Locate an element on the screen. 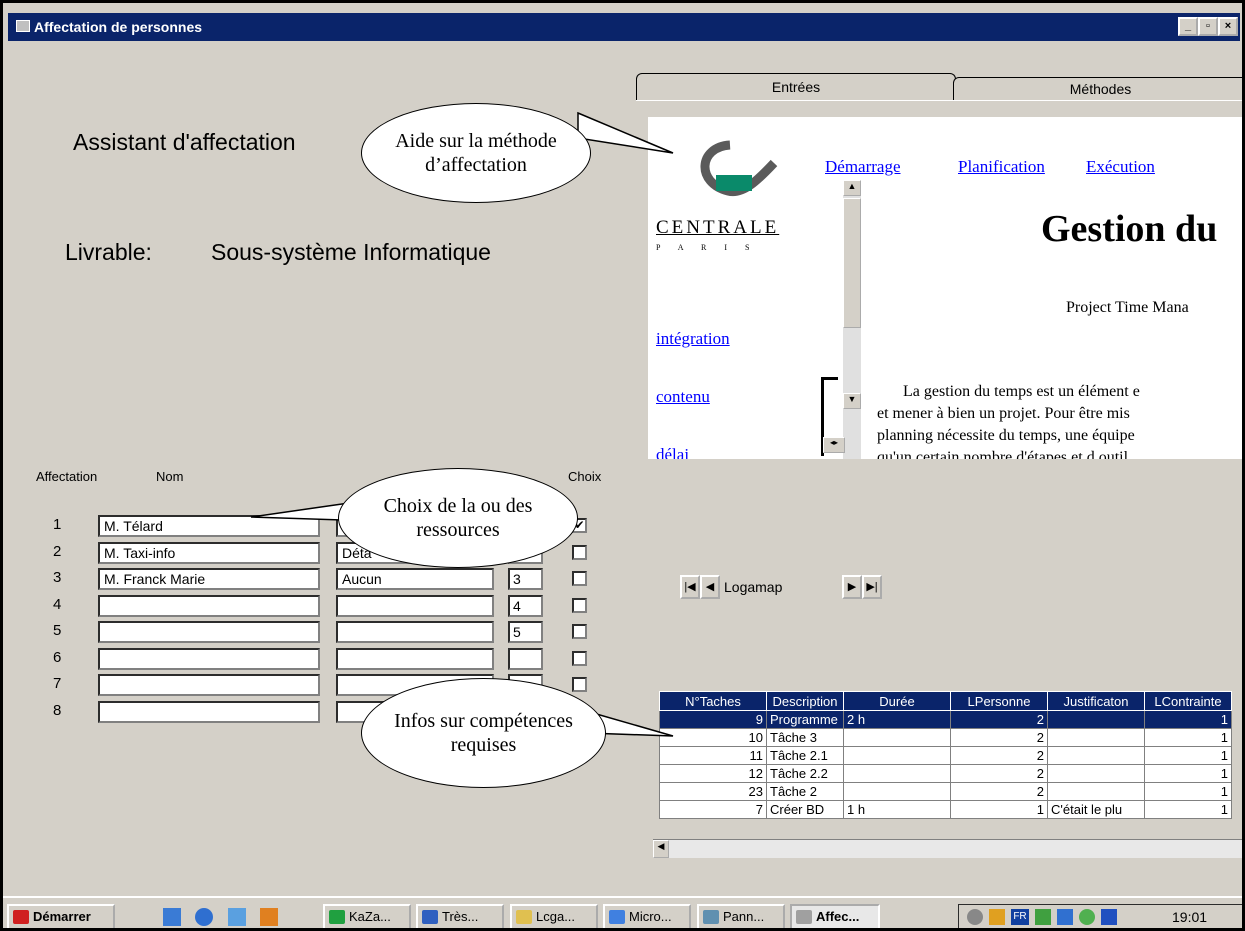 The width and height of the screenshot is (1245, 931). kazaa-icon is located at coordinates (337, 917).